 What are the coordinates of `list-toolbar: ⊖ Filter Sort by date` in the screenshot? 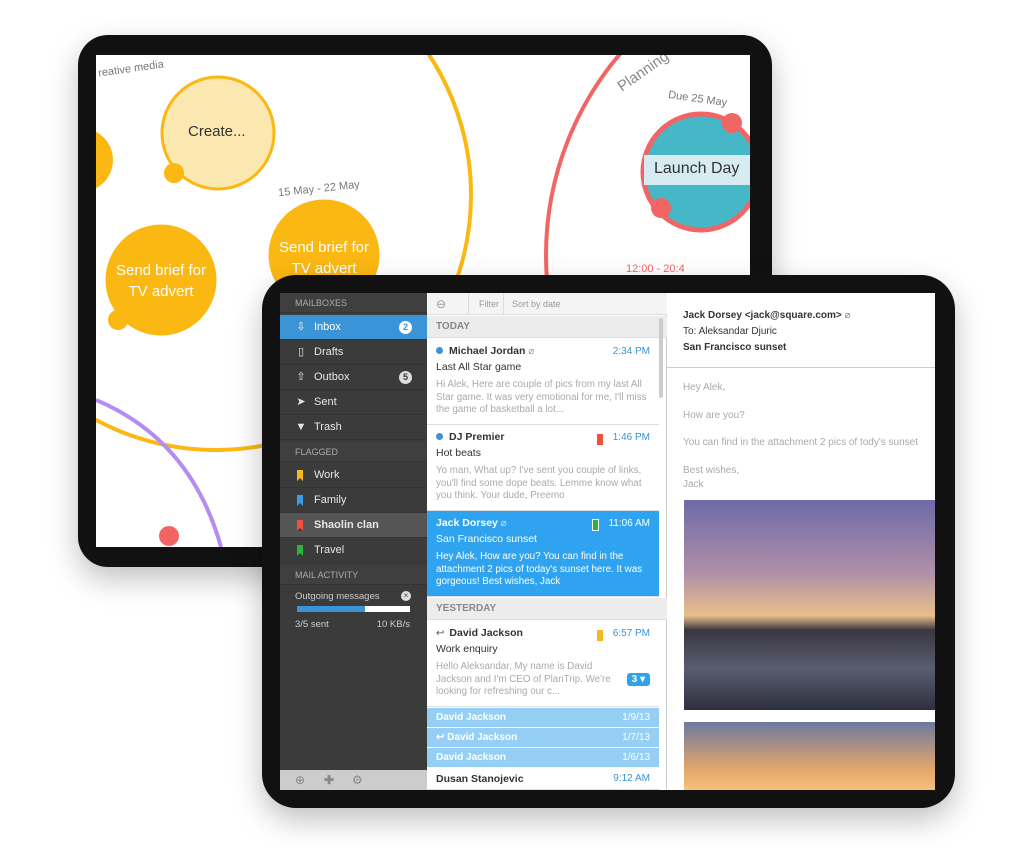 It's located at (547, 304).